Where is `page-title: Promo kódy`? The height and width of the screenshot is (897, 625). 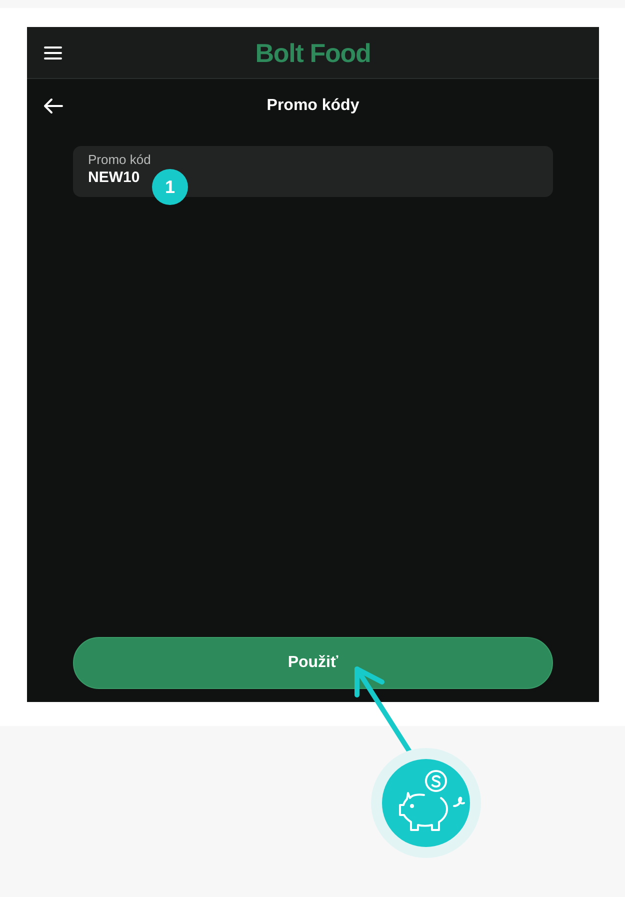
page-title: Promo kódy is located at coordinates (313, 106).